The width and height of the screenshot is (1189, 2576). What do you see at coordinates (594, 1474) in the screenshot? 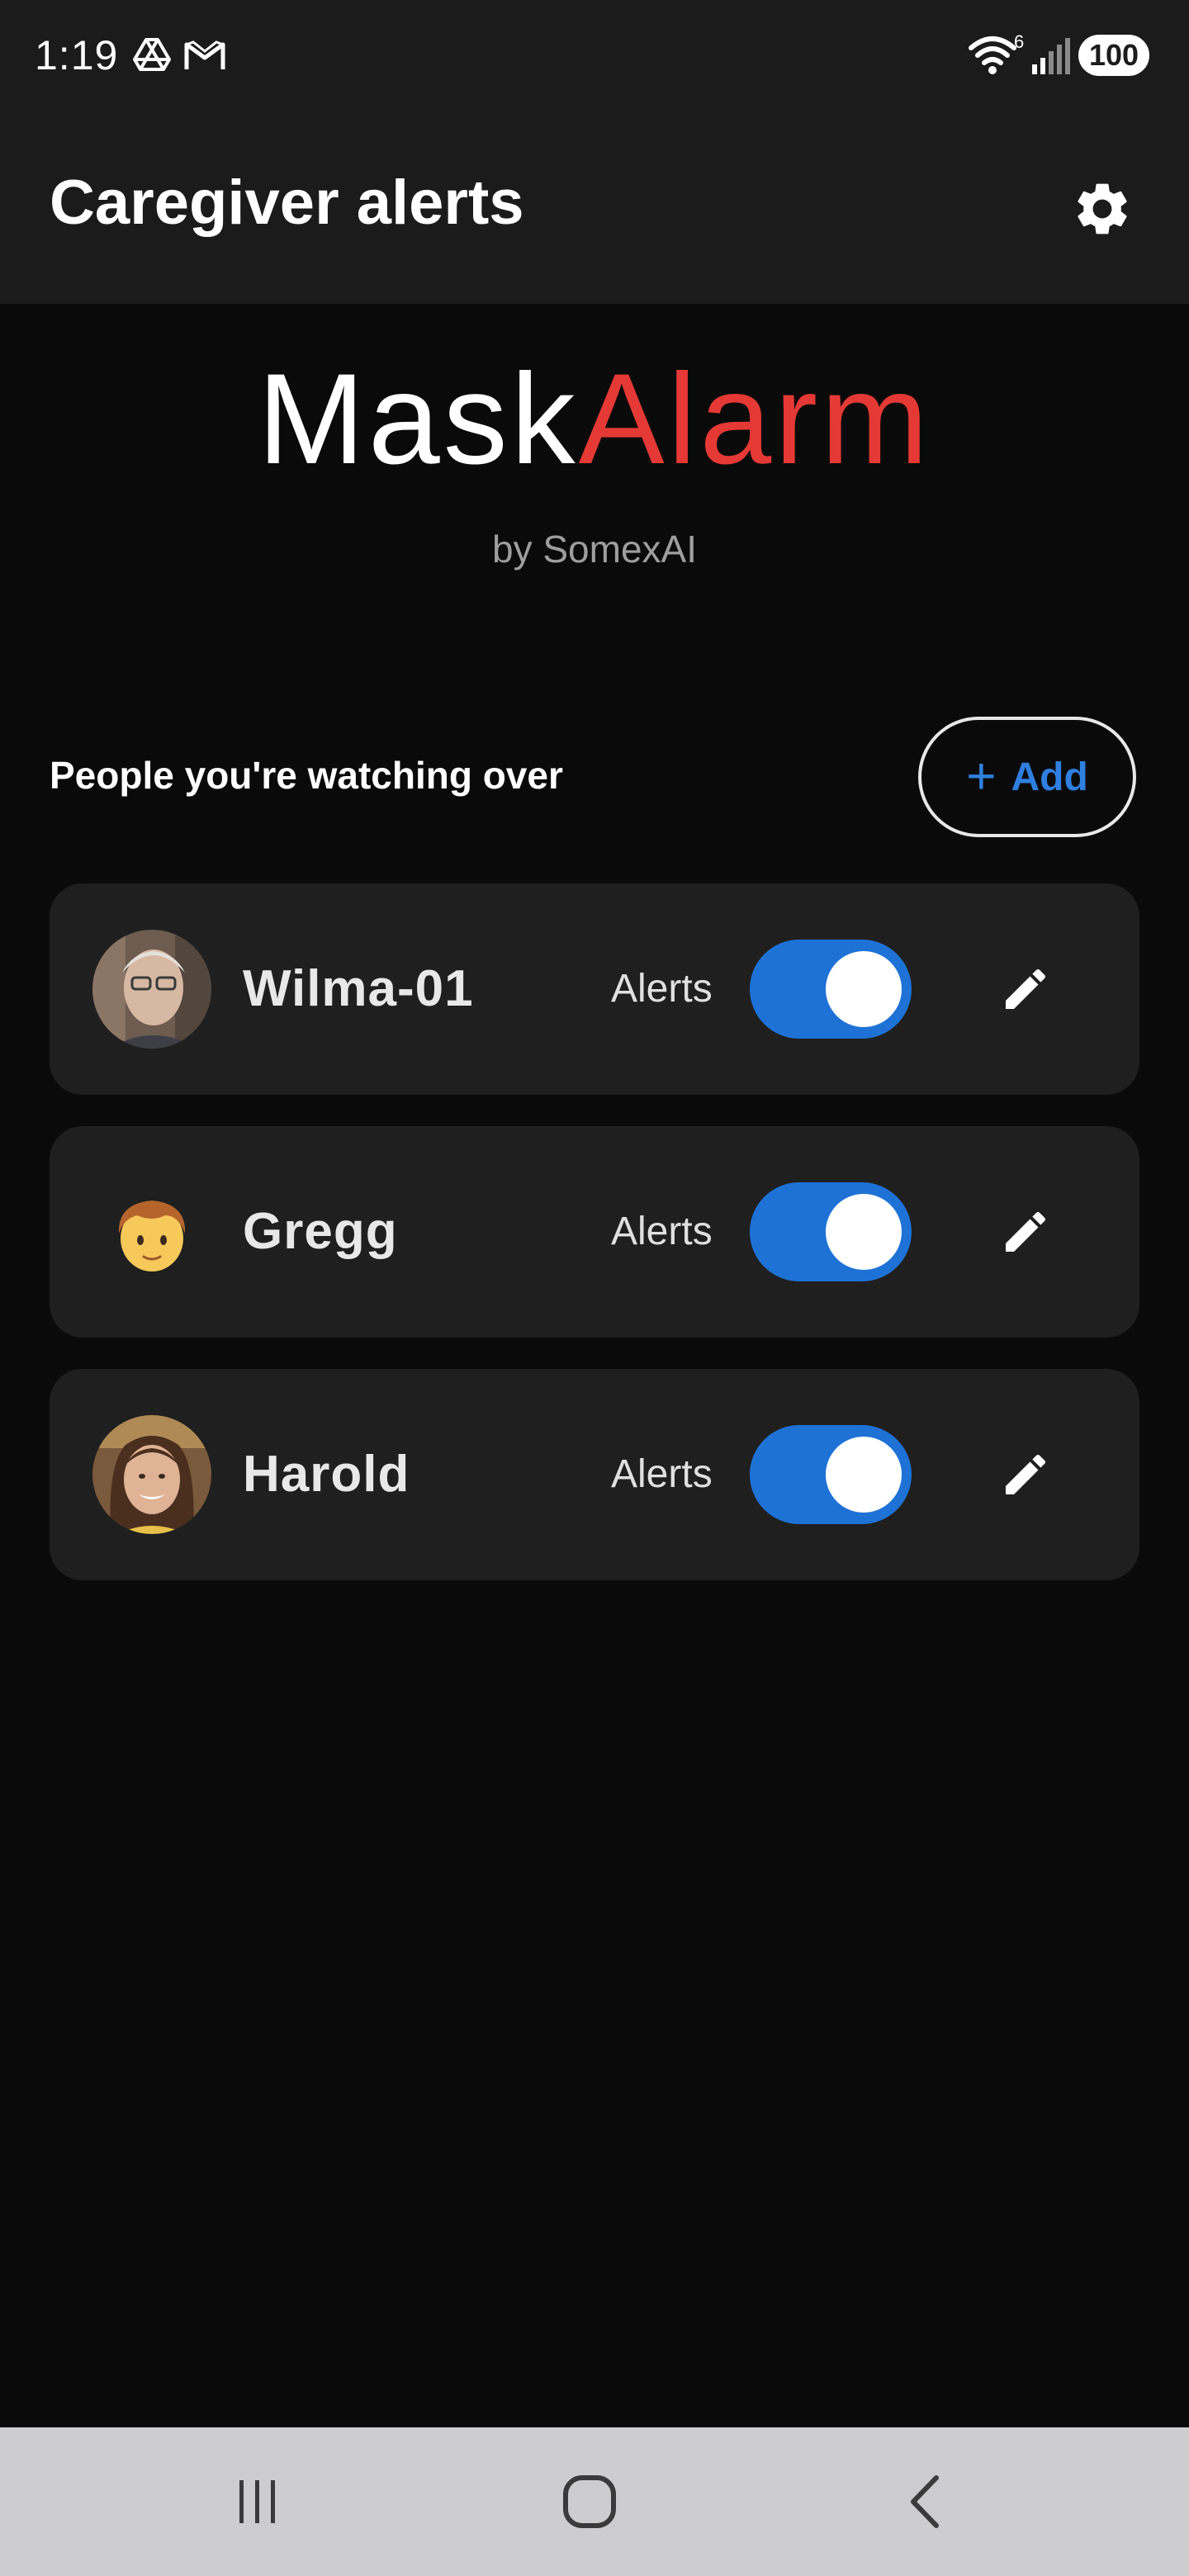
I see `person-card: Harold Alerts` at bounding box center [594, 1474].